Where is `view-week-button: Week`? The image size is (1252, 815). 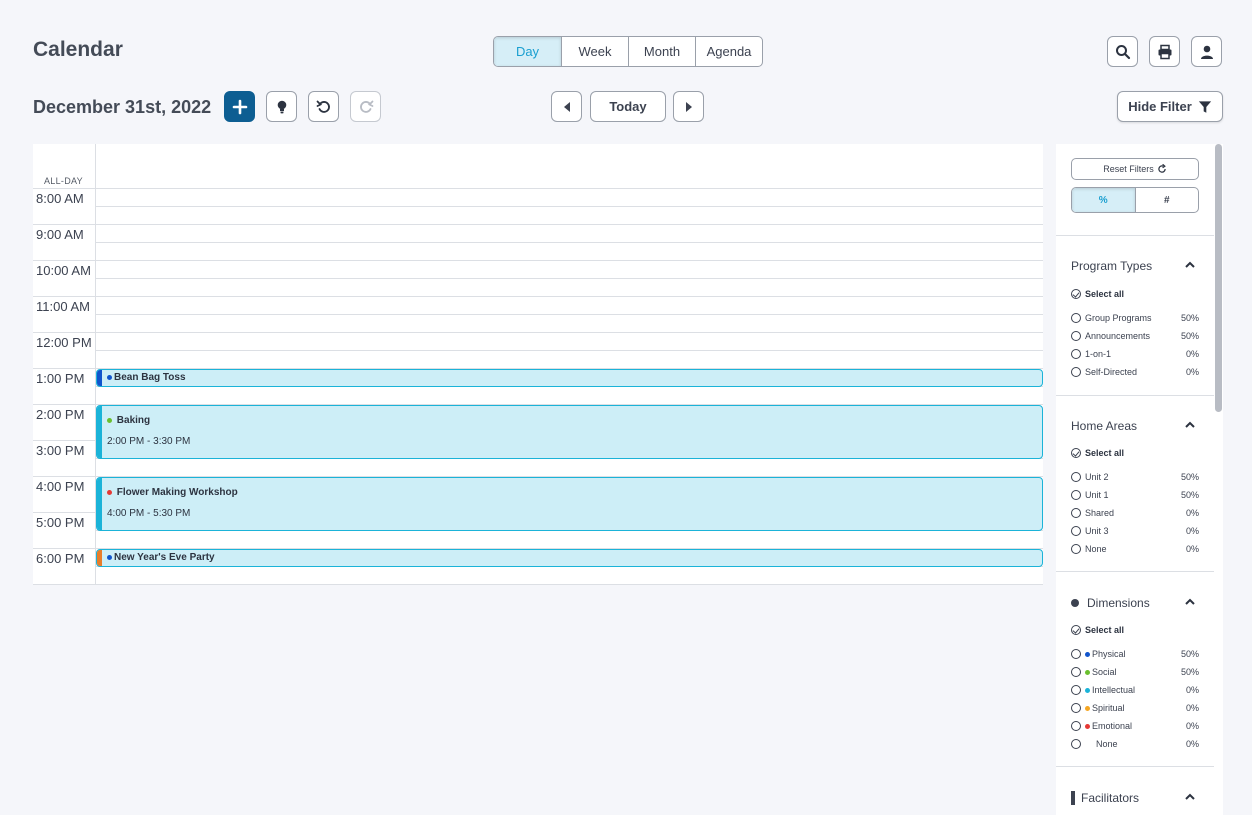 view-week-button: Week is located at coordinates (594, 51).